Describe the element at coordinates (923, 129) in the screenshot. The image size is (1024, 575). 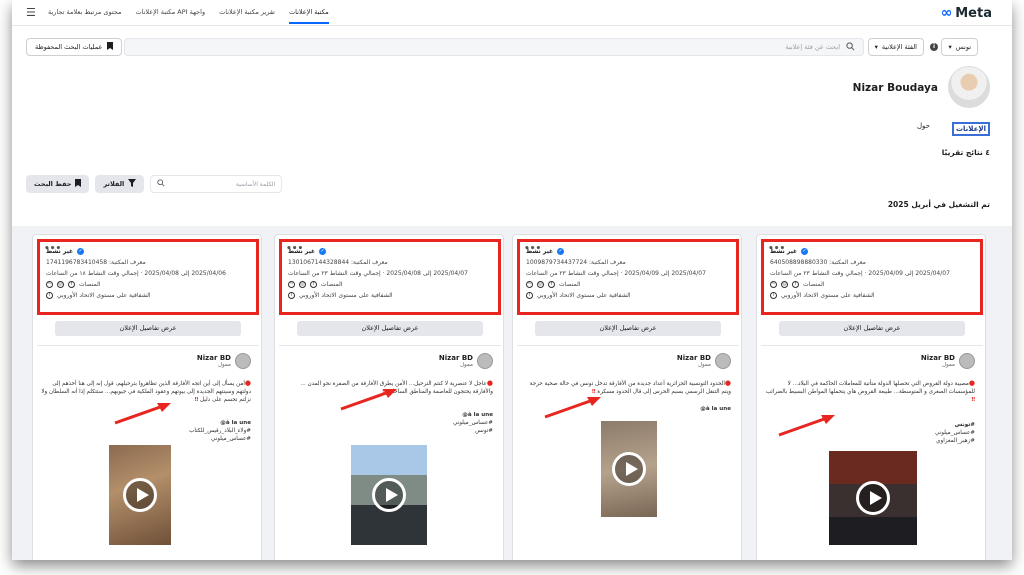
I see `tab-about: حول` at that location.